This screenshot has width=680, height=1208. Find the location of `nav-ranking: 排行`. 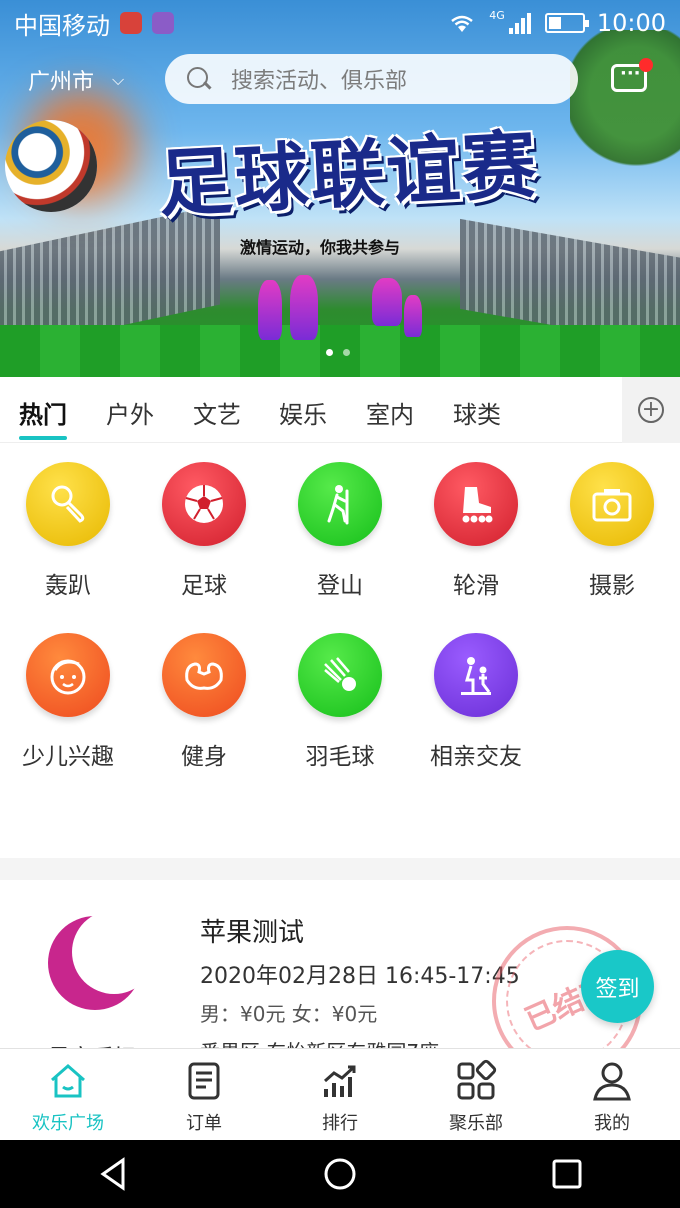

nav-ranking: 排行 is located at coordinates (340, 1094).